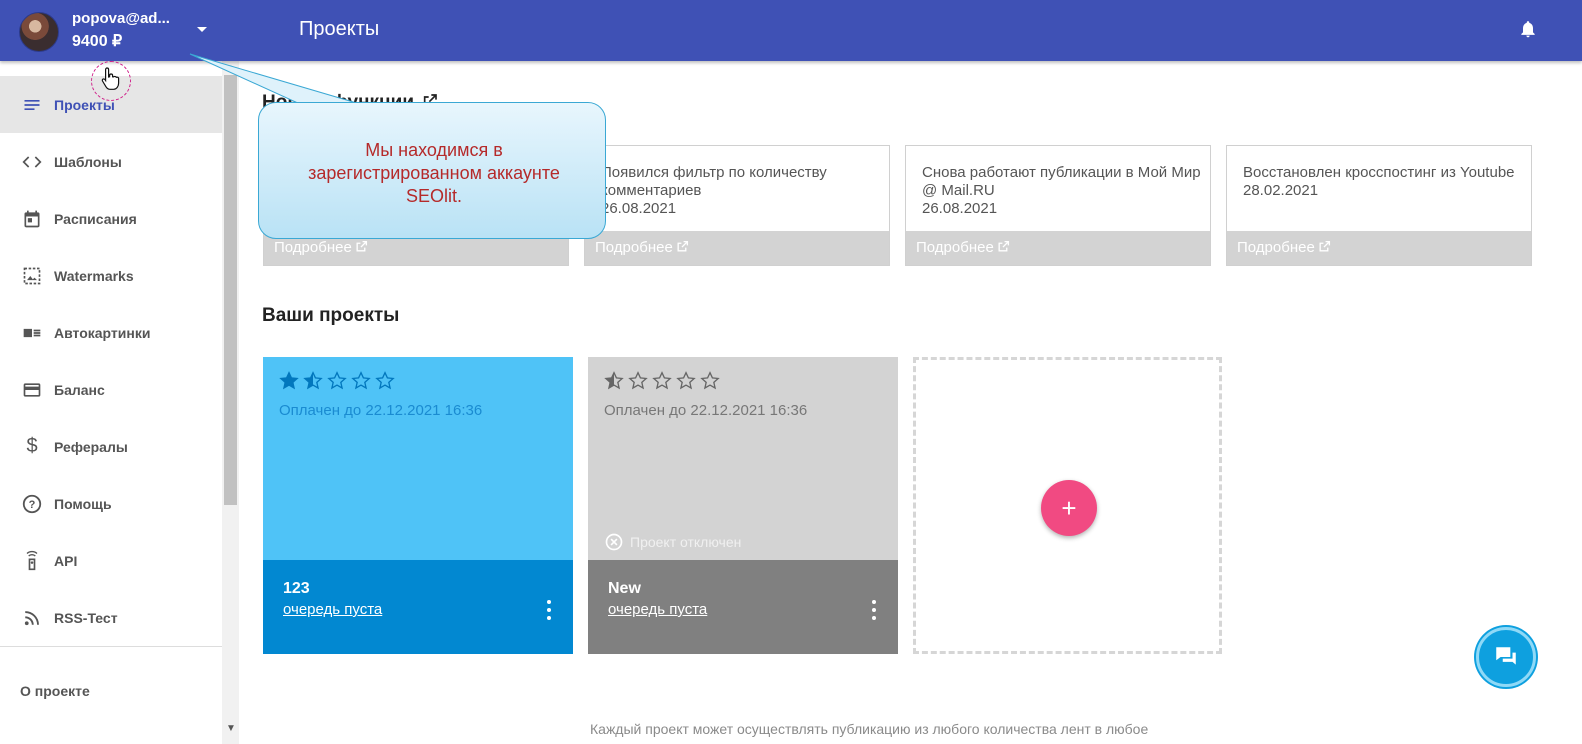 The image size is (1582, 744). Describe the element at coordinates (111, 389) in the screenshot. I see `sidebar-item-balance: Баланс` at that location.